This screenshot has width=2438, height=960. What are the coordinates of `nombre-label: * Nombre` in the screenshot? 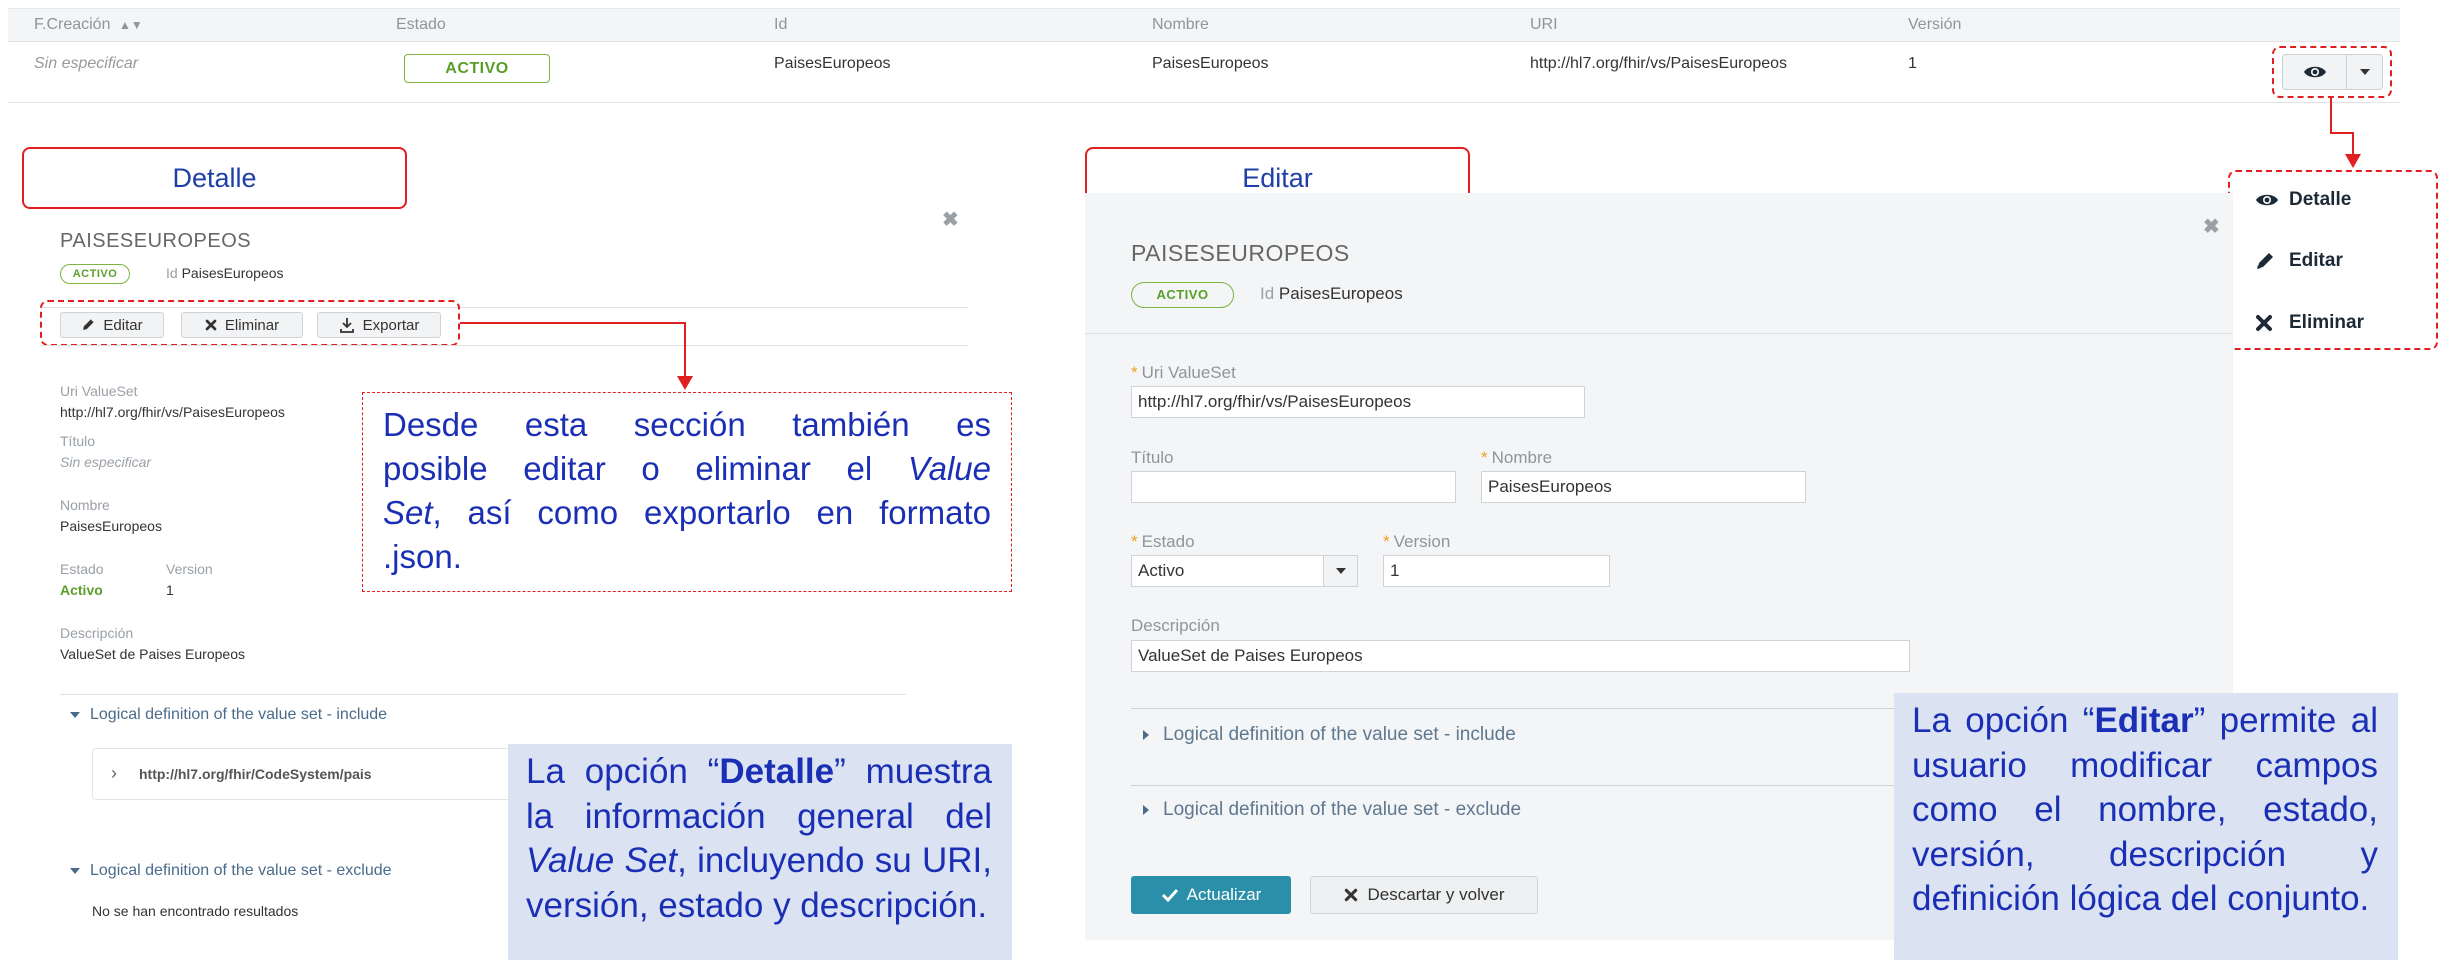 It's located at (1517, 457).